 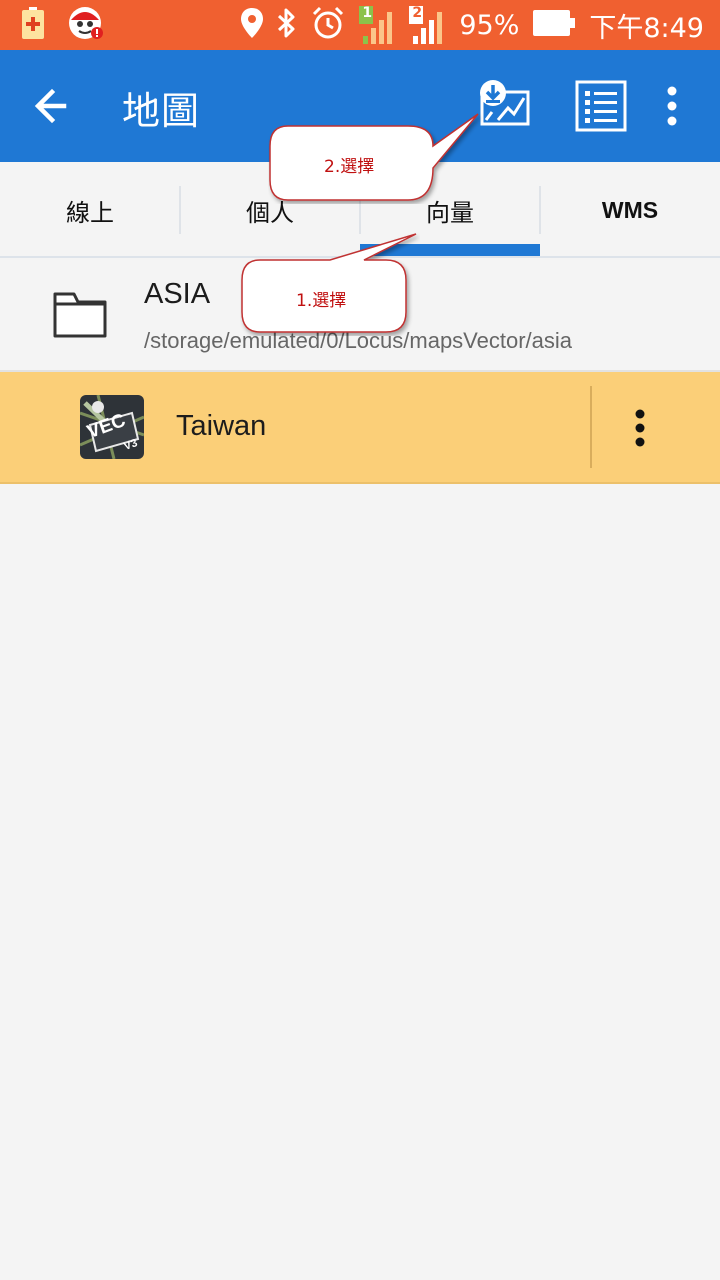 I want to click on arrow-left-icon, so click(x=50, y=106).